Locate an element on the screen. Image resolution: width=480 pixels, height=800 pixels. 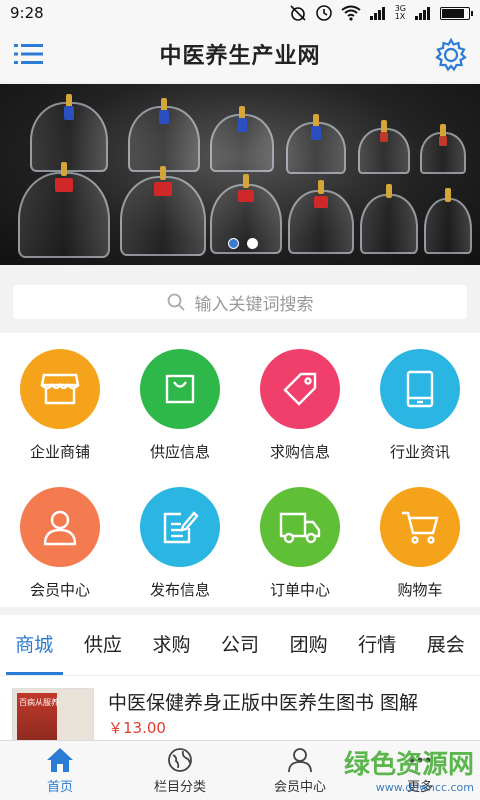
bottom-nav-category: 栏目分类 is located at coordinates (180, 770).